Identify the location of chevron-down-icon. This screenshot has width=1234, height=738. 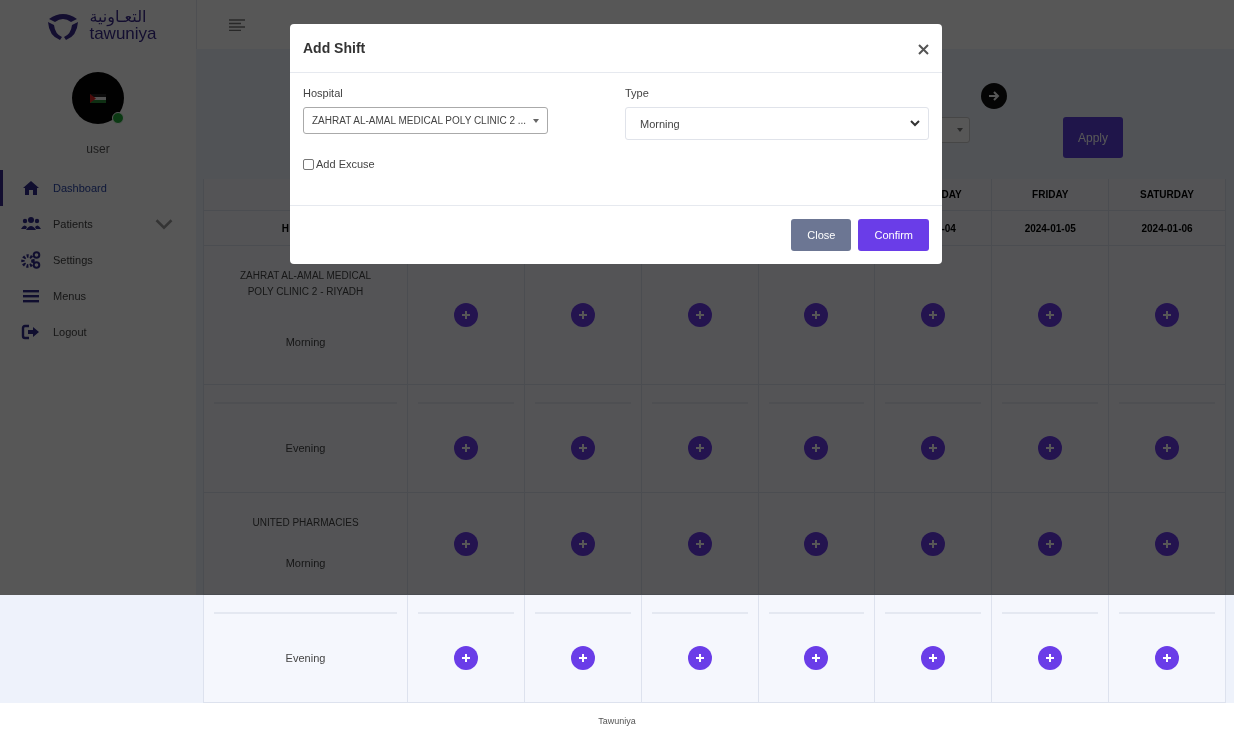
(915, 123).